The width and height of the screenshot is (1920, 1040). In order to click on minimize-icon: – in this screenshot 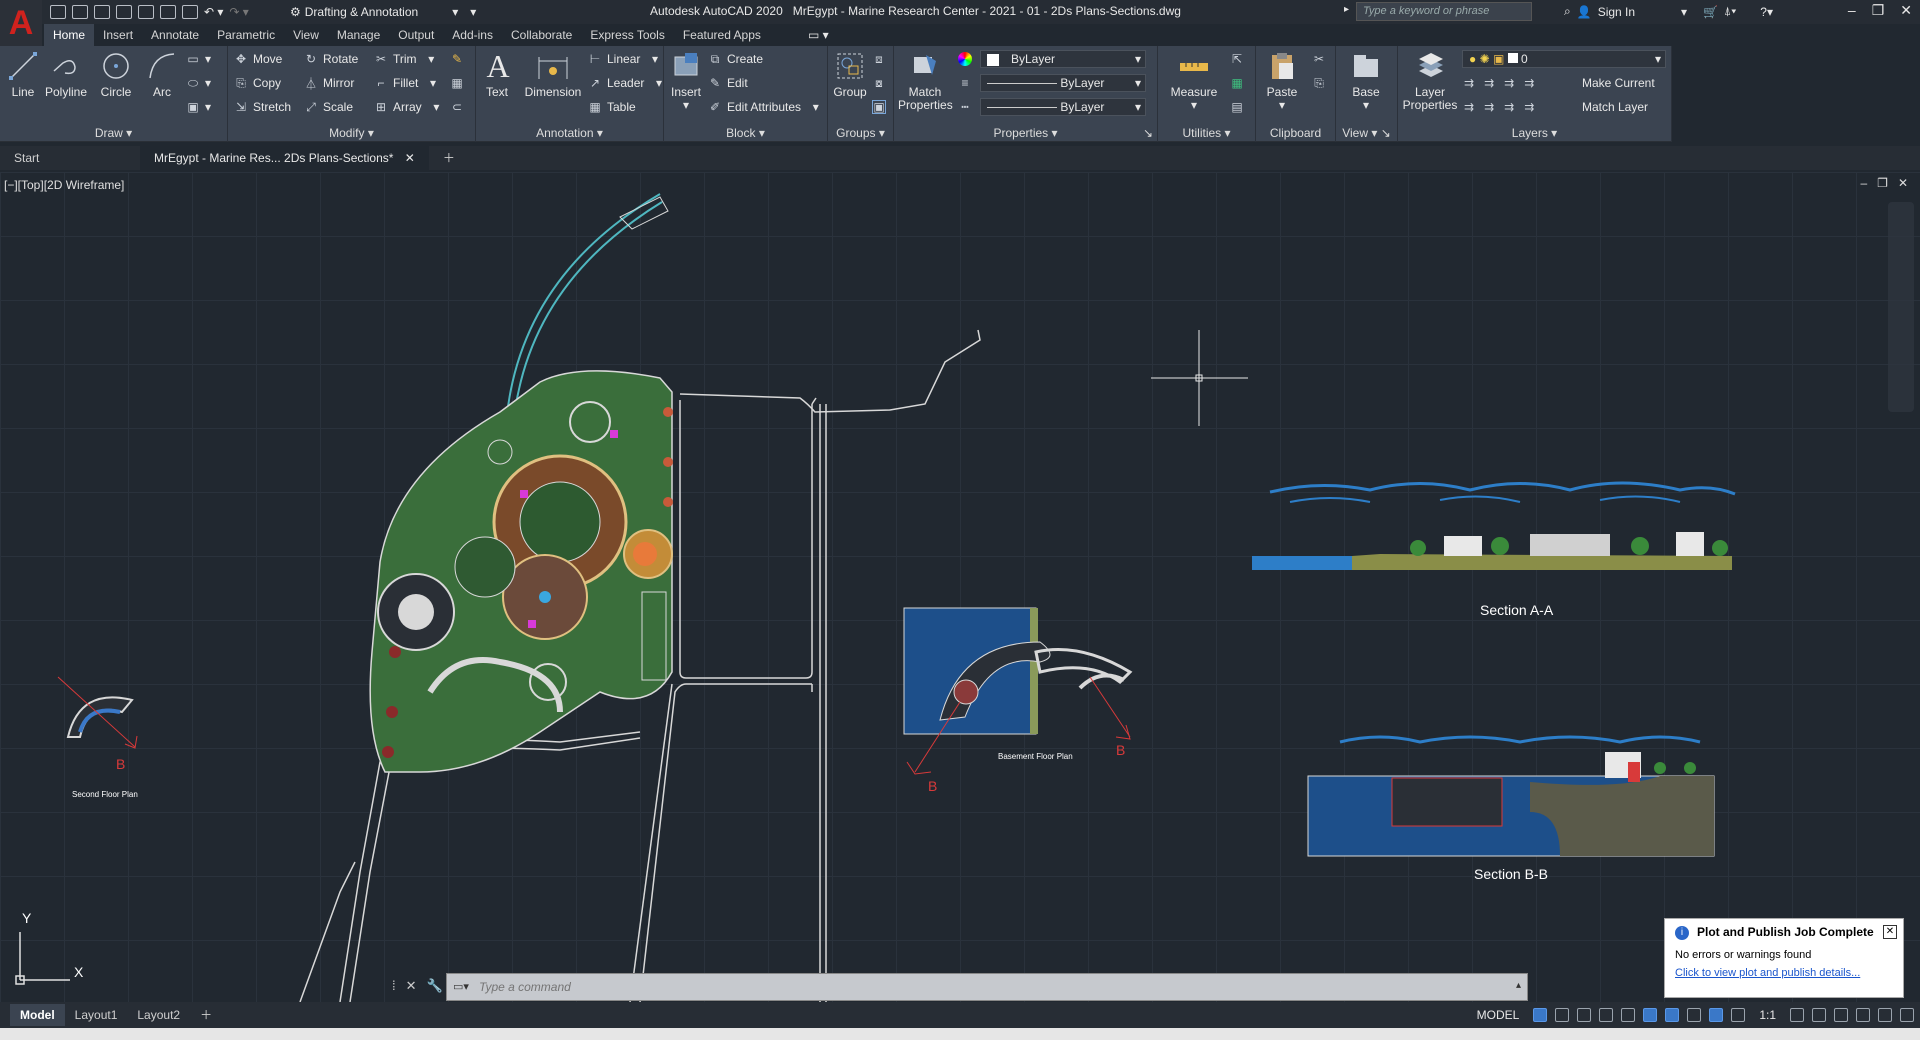, I will do `click(1852, 10)`.